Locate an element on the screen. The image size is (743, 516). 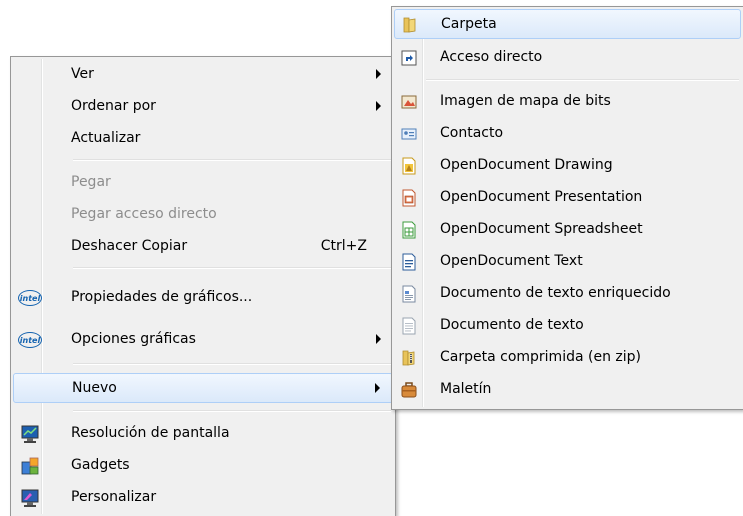
menu-item-nuevo: Nuevo is located at coordinates (203, 388).